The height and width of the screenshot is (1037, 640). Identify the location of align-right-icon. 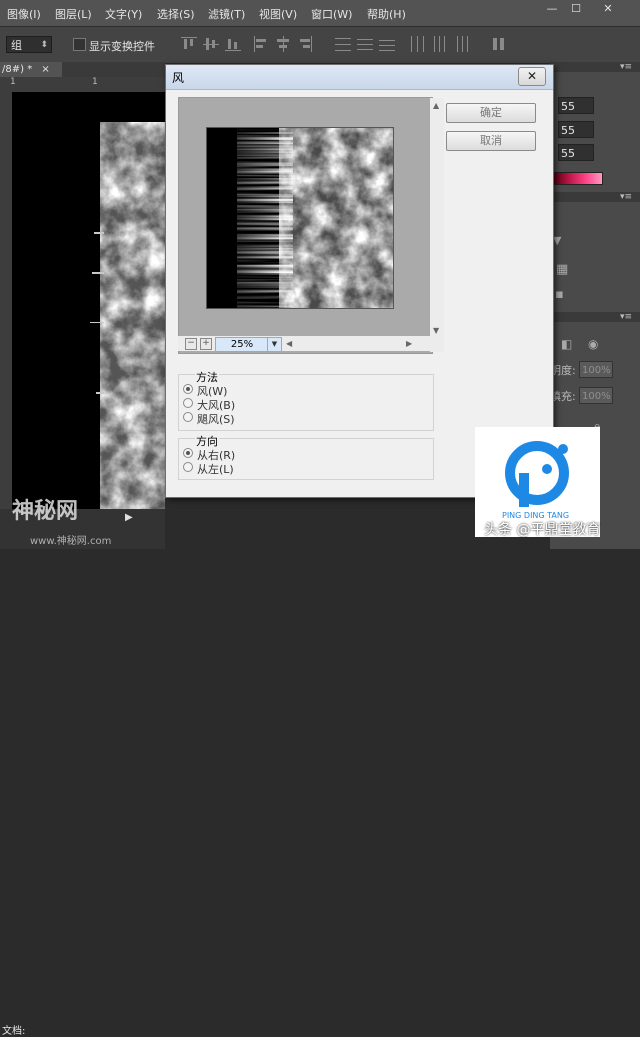
(305, 44).